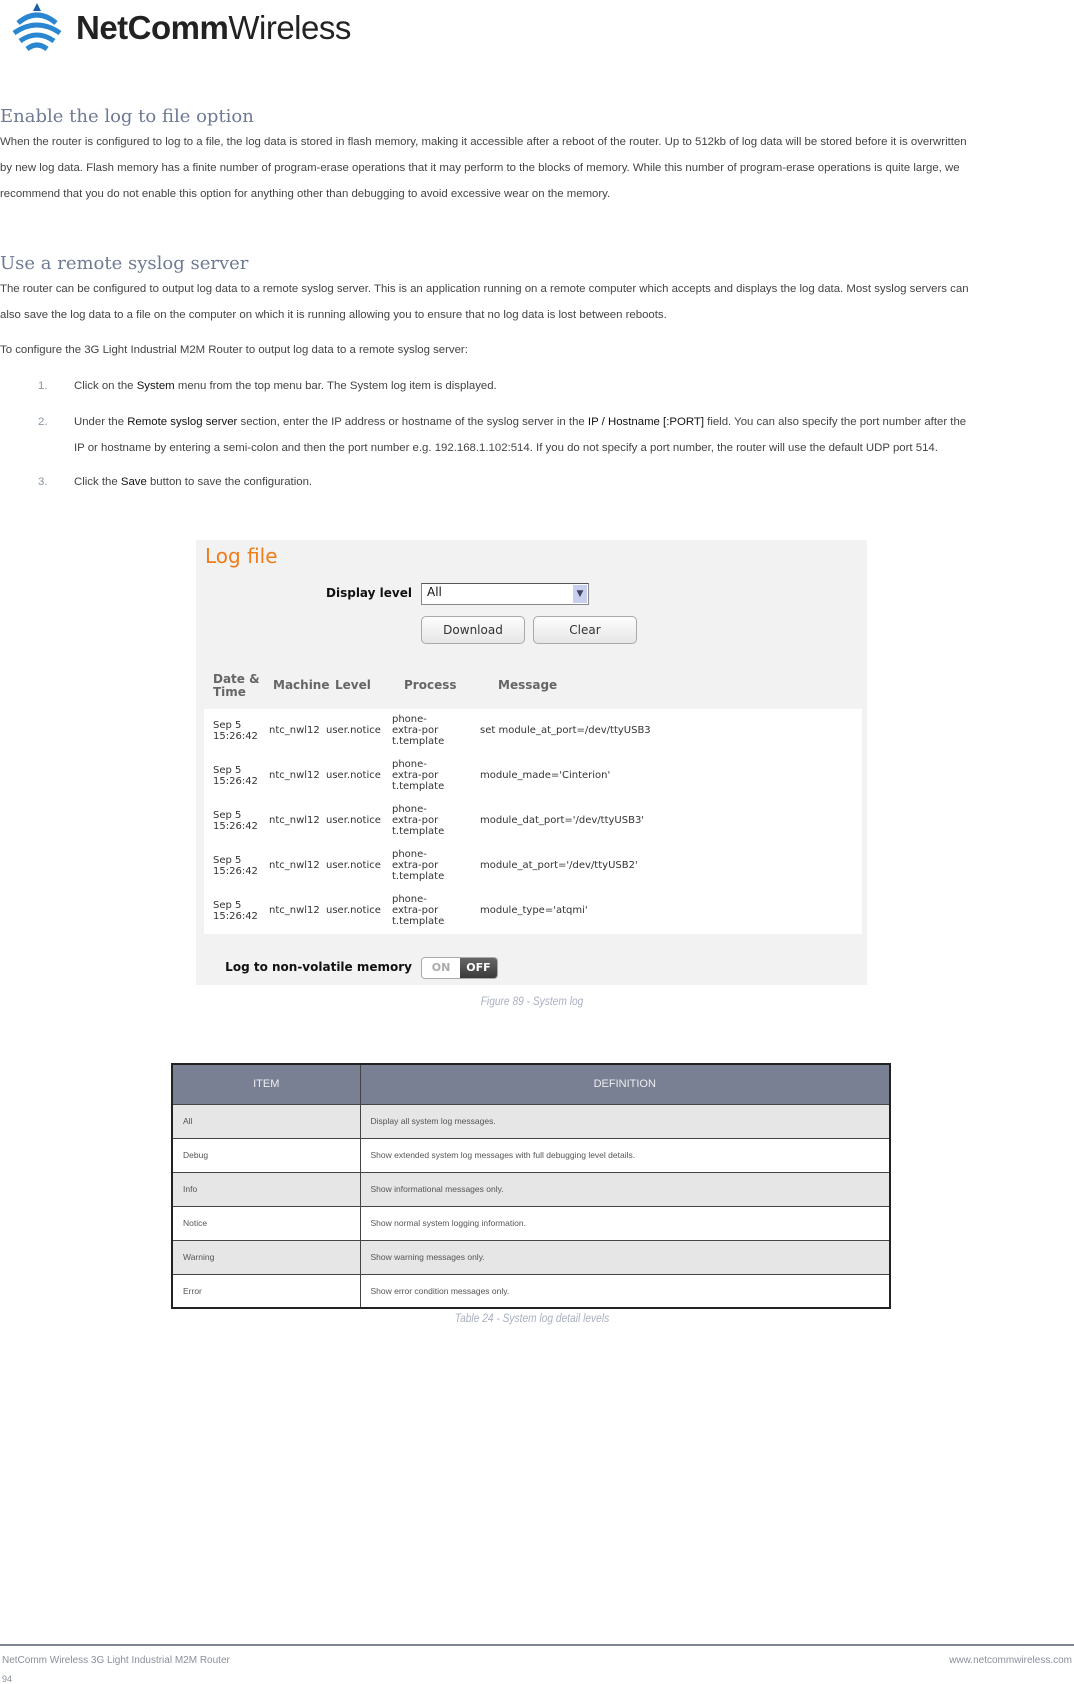 The height and width of the screenshot is (1684, 1074). Describe the element at coordinates (562, 820) in the screenshot. I see `log-message: module_dat_port='/dev/ttyUSB3'` at that location.